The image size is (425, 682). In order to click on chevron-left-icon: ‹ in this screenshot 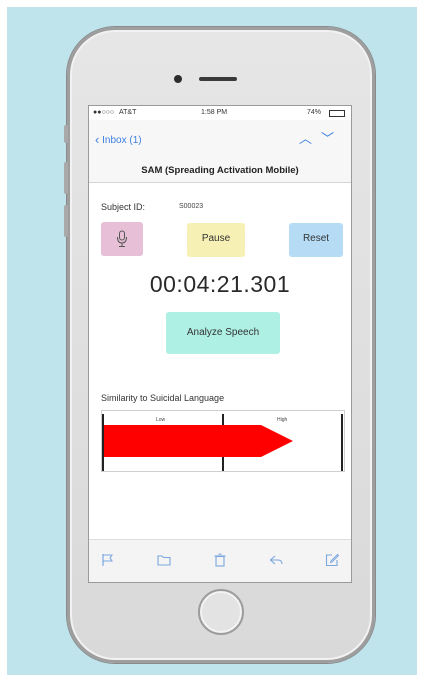, I will do `click(97, 139)`.